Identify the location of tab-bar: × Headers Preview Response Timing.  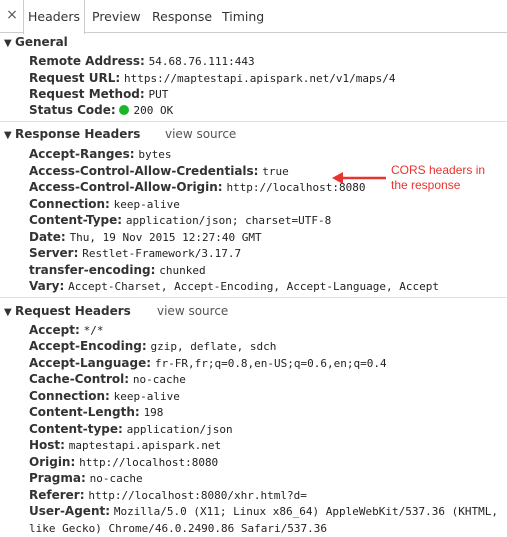
(253, 17).